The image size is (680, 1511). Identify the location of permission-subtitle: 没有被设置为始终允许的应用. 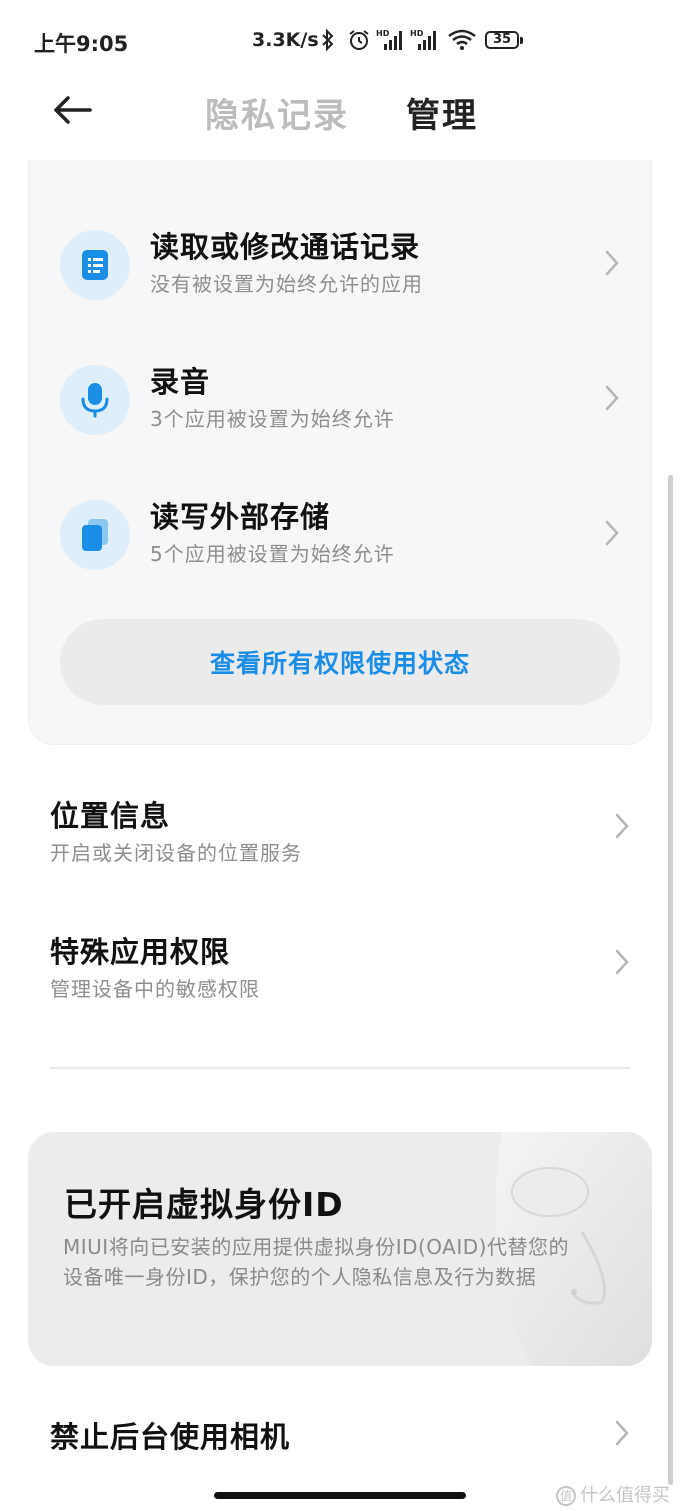
(286, 284).